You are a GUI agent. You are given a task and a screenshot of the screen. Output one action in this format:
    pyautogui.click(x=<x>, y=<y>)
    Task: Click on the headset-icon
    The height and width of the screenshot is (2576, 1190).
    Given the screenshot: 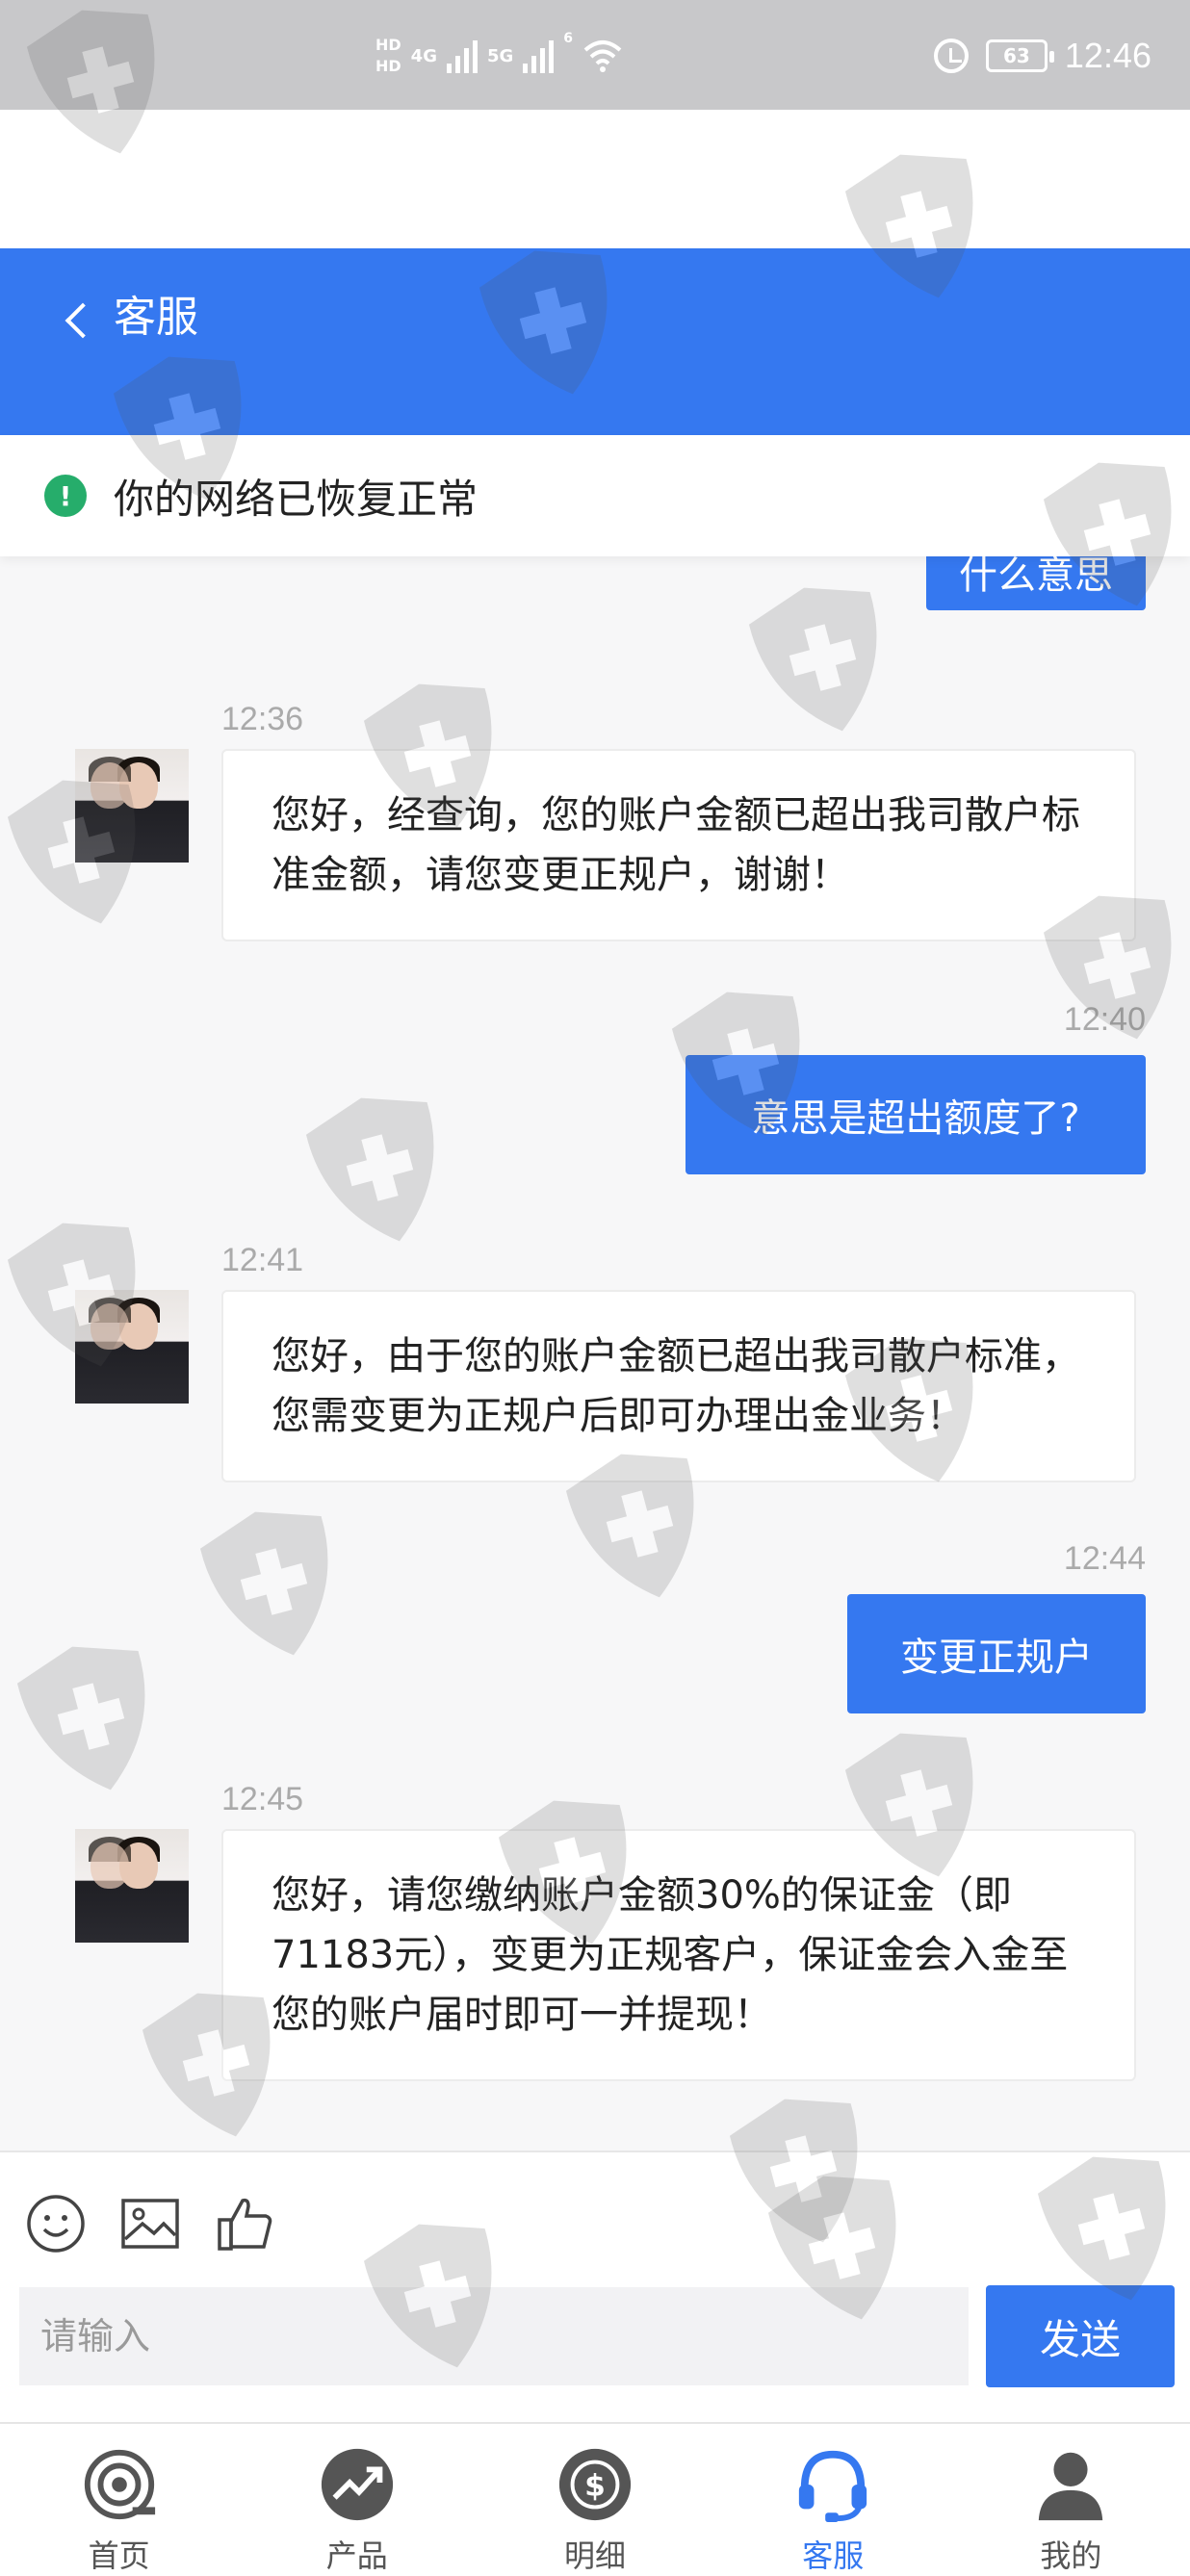 What is the action you would take?
    pyautogui.click(x=833, y=2487)
    